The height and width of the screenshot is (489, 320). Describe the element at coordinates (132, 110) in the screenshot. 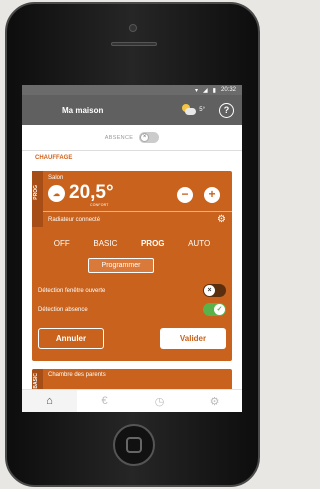

I see `app-header: Ma maison 5° ?` at that location.